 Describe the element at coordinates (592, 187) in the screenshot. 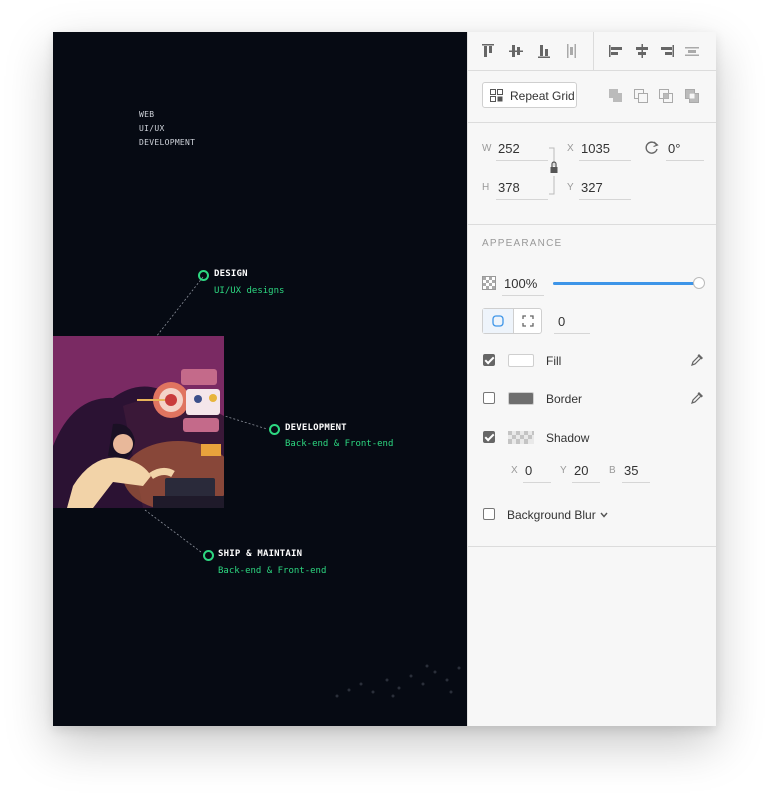

I see `y-field: 327` at that location.